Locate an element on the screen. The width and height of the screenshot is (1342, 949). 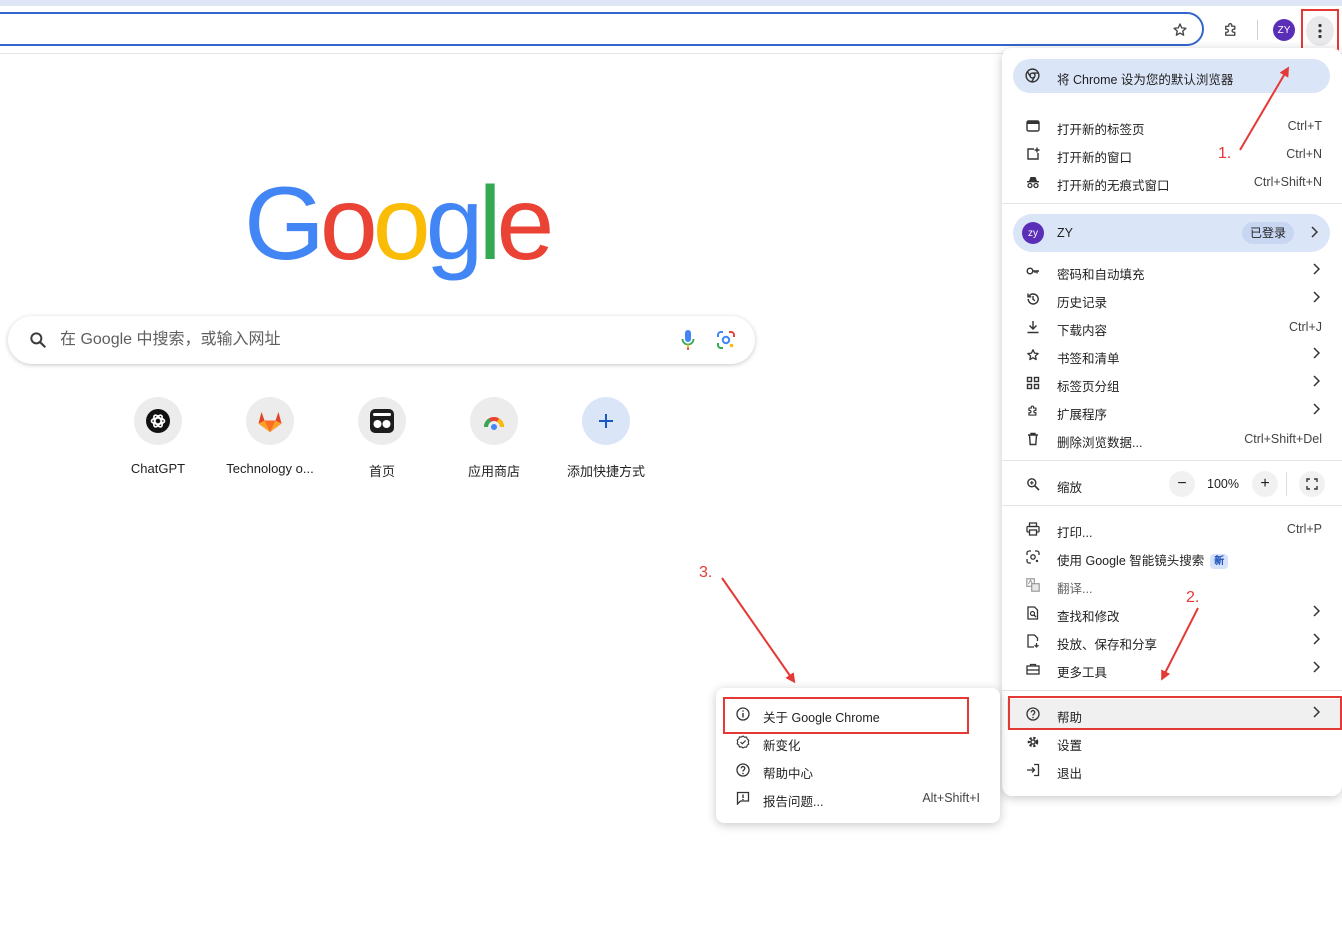
zoom-separator is located at coordinates (1286, 484).